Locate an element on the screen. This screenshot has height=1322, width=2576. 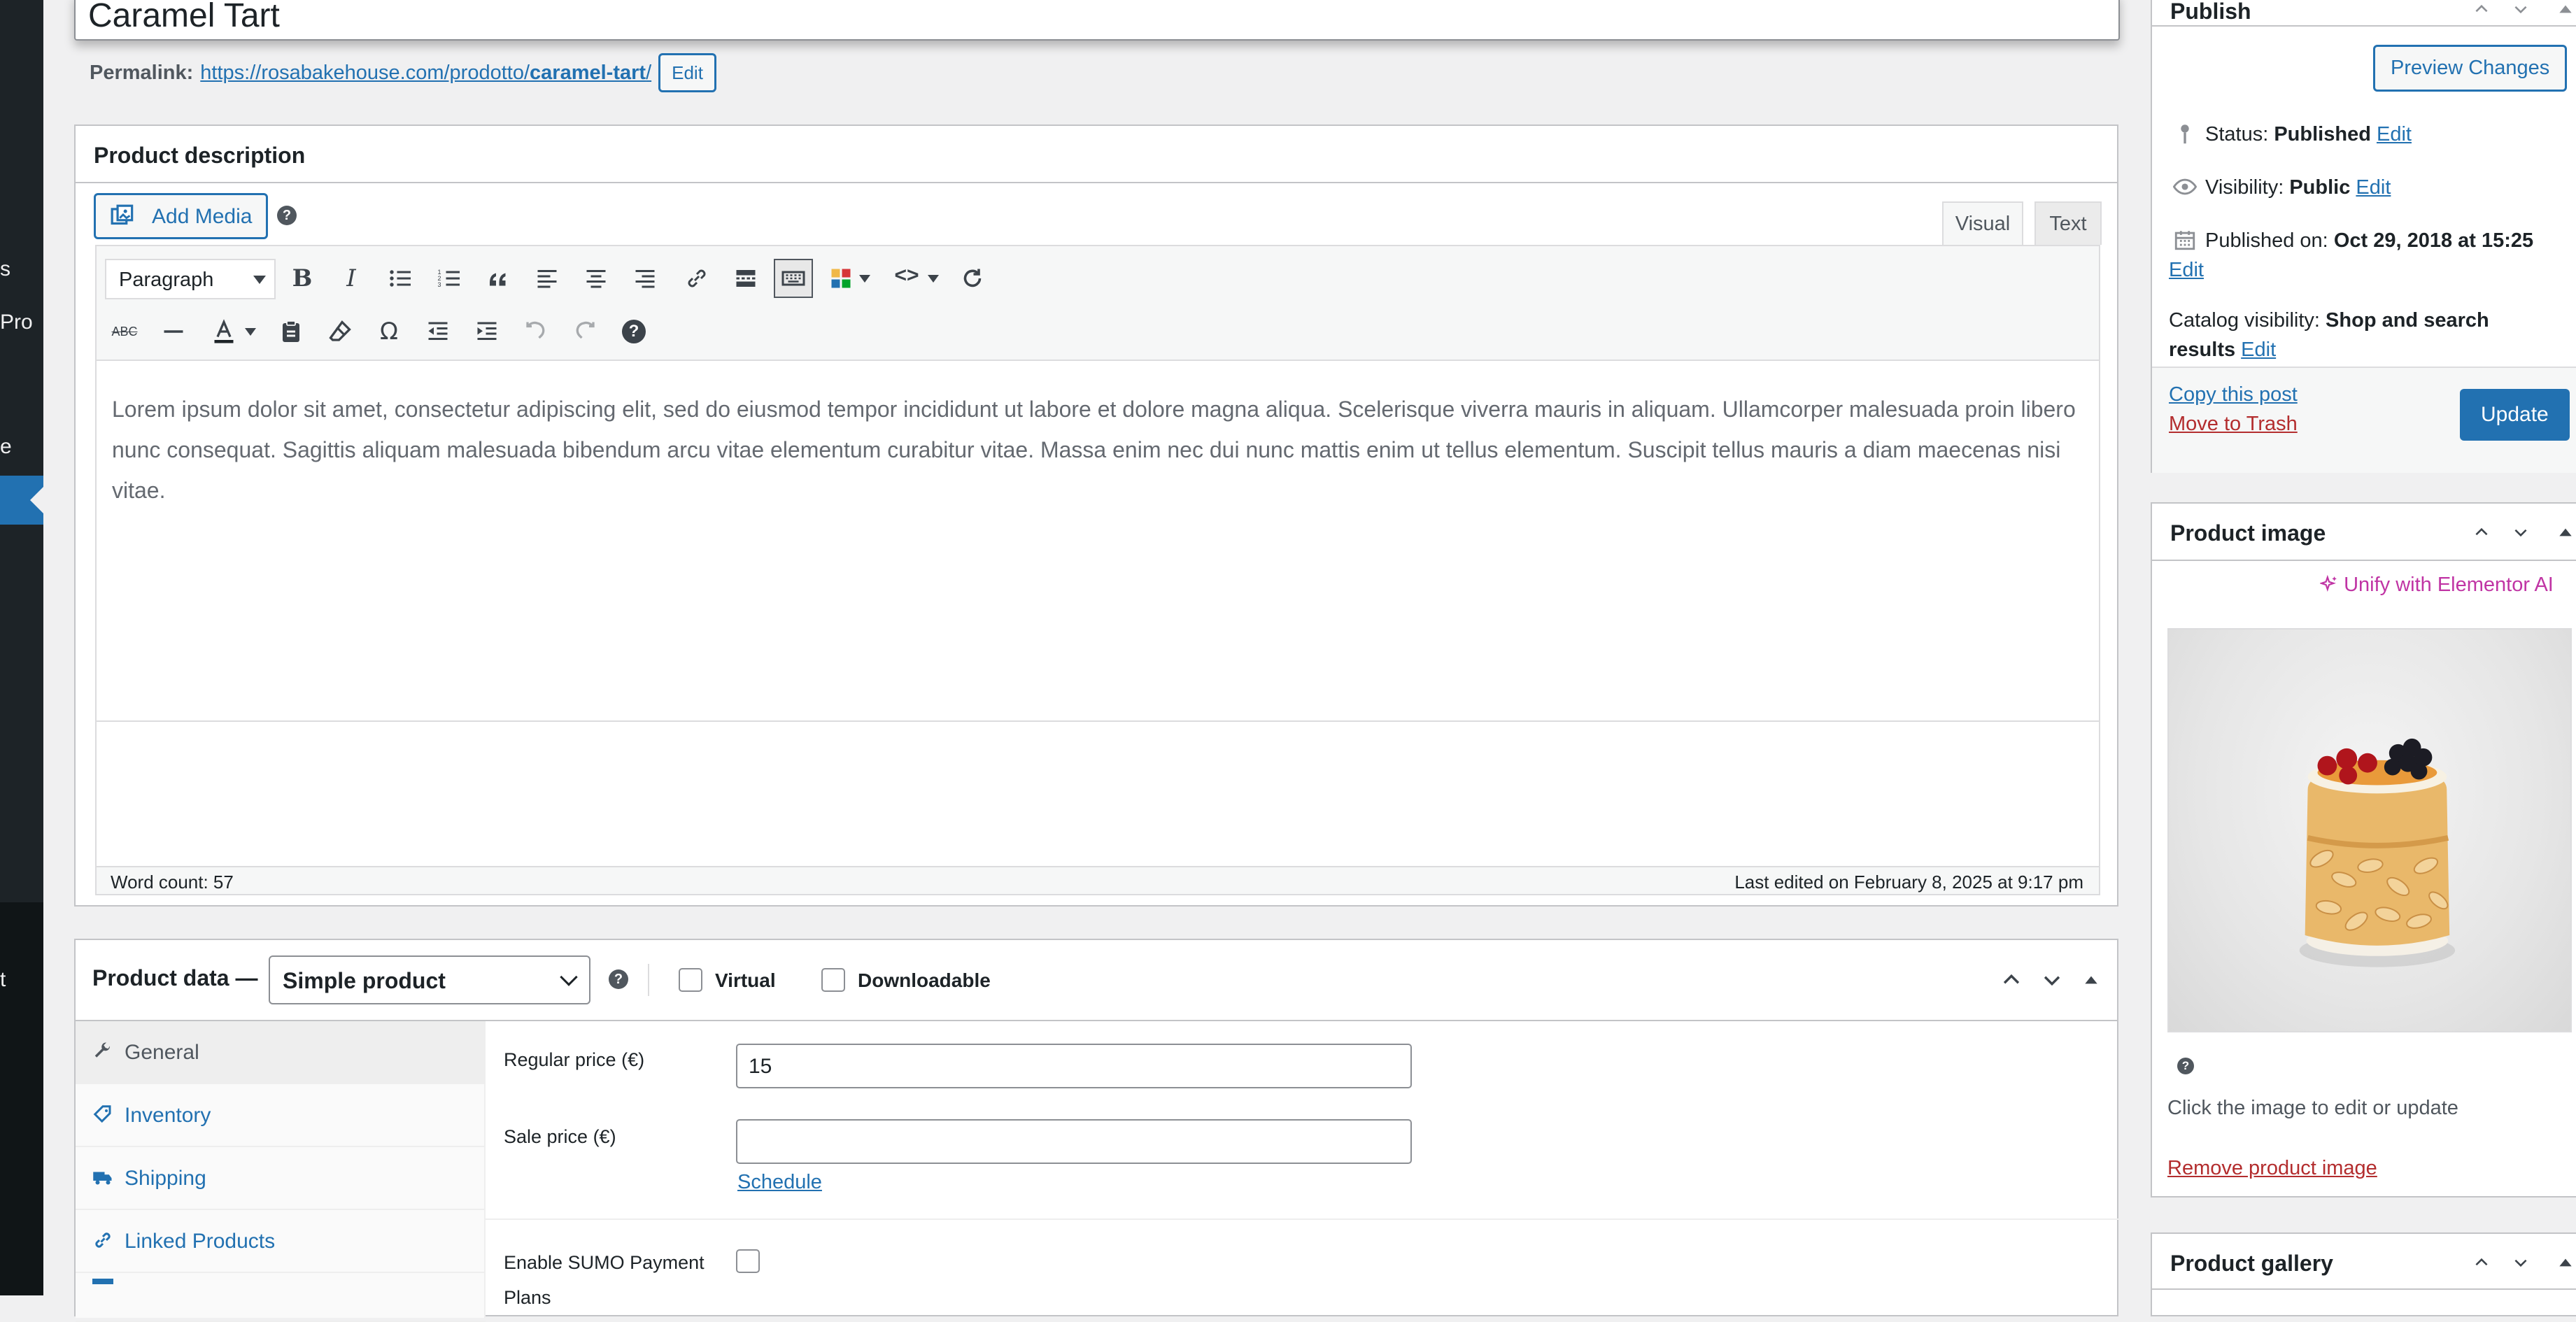
update-button: Update is located at coordinates (2515, 415).